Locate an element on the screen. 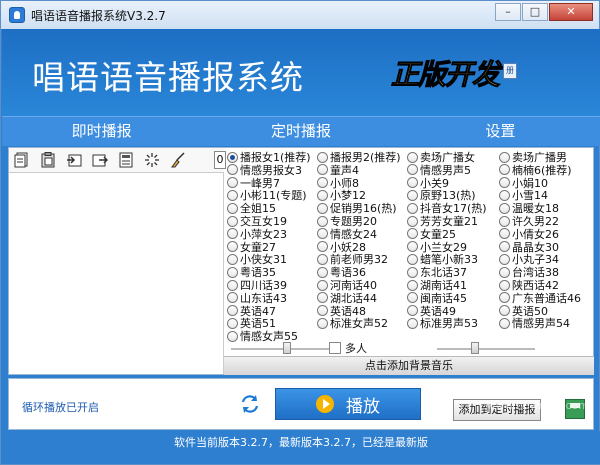 Image resolution: width=600 pixels, height=465 pixels. save-list-icon is located at coordinates (126, 160).